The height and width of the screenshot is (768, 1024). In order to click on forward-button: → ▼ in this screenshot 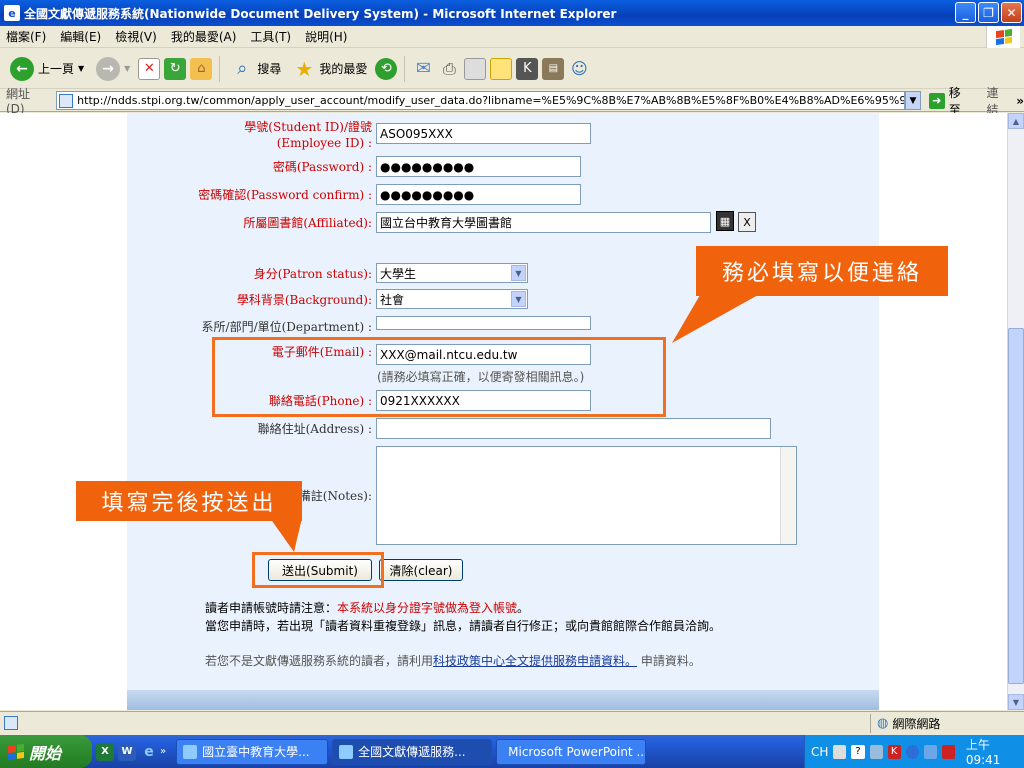, I will do `click(113, 69)`.